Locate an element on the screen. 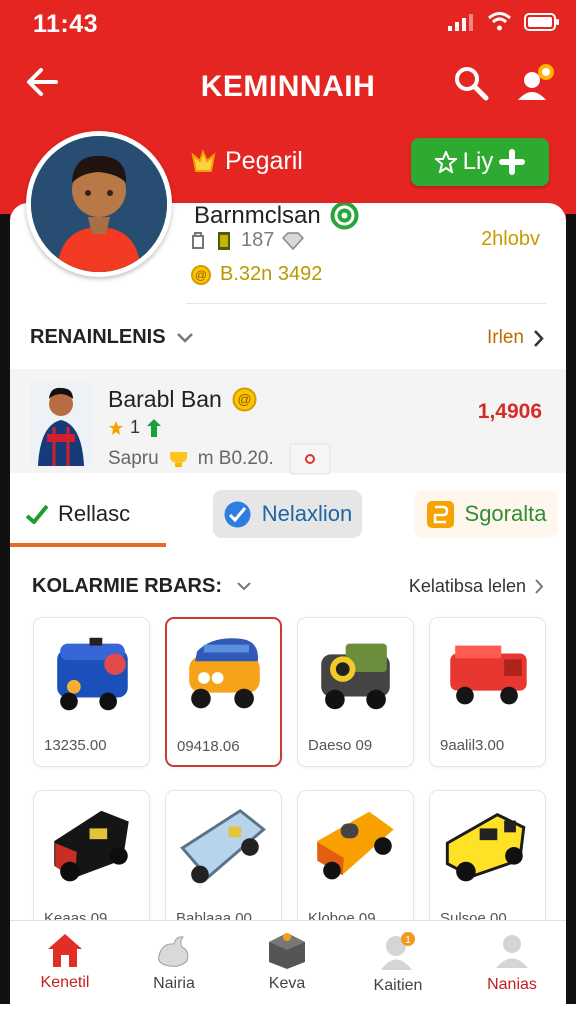 The width and height of the screenshot is (576, 1024). vehicle-price: 09418.06 is located at coordinates (208, 746).